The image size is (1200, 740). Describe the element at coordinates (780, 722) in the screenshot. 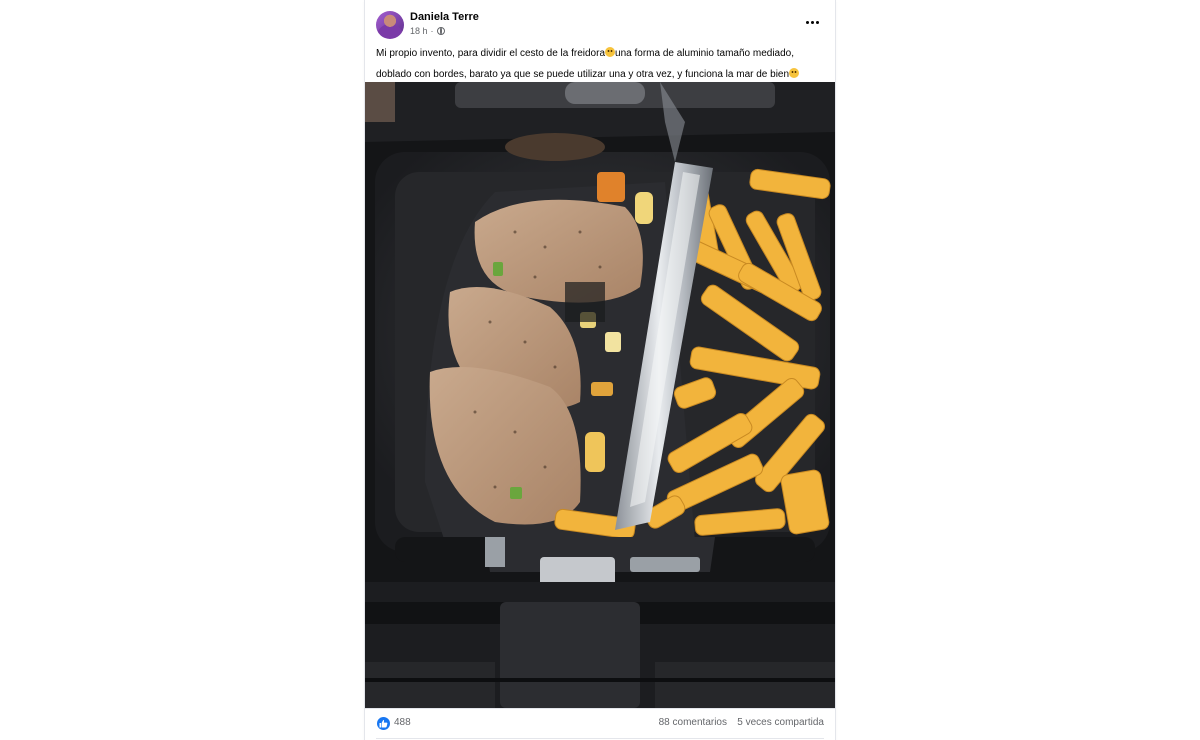

I see `shares-count: 5 veces compartida` at that location.